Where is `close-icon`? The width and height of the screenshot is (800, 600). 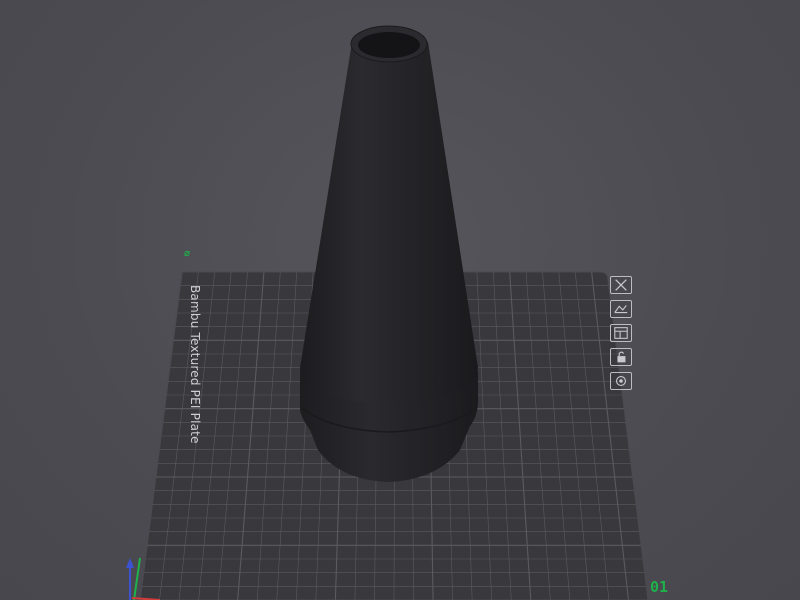 close-icon is located at coordinates (621, 285).